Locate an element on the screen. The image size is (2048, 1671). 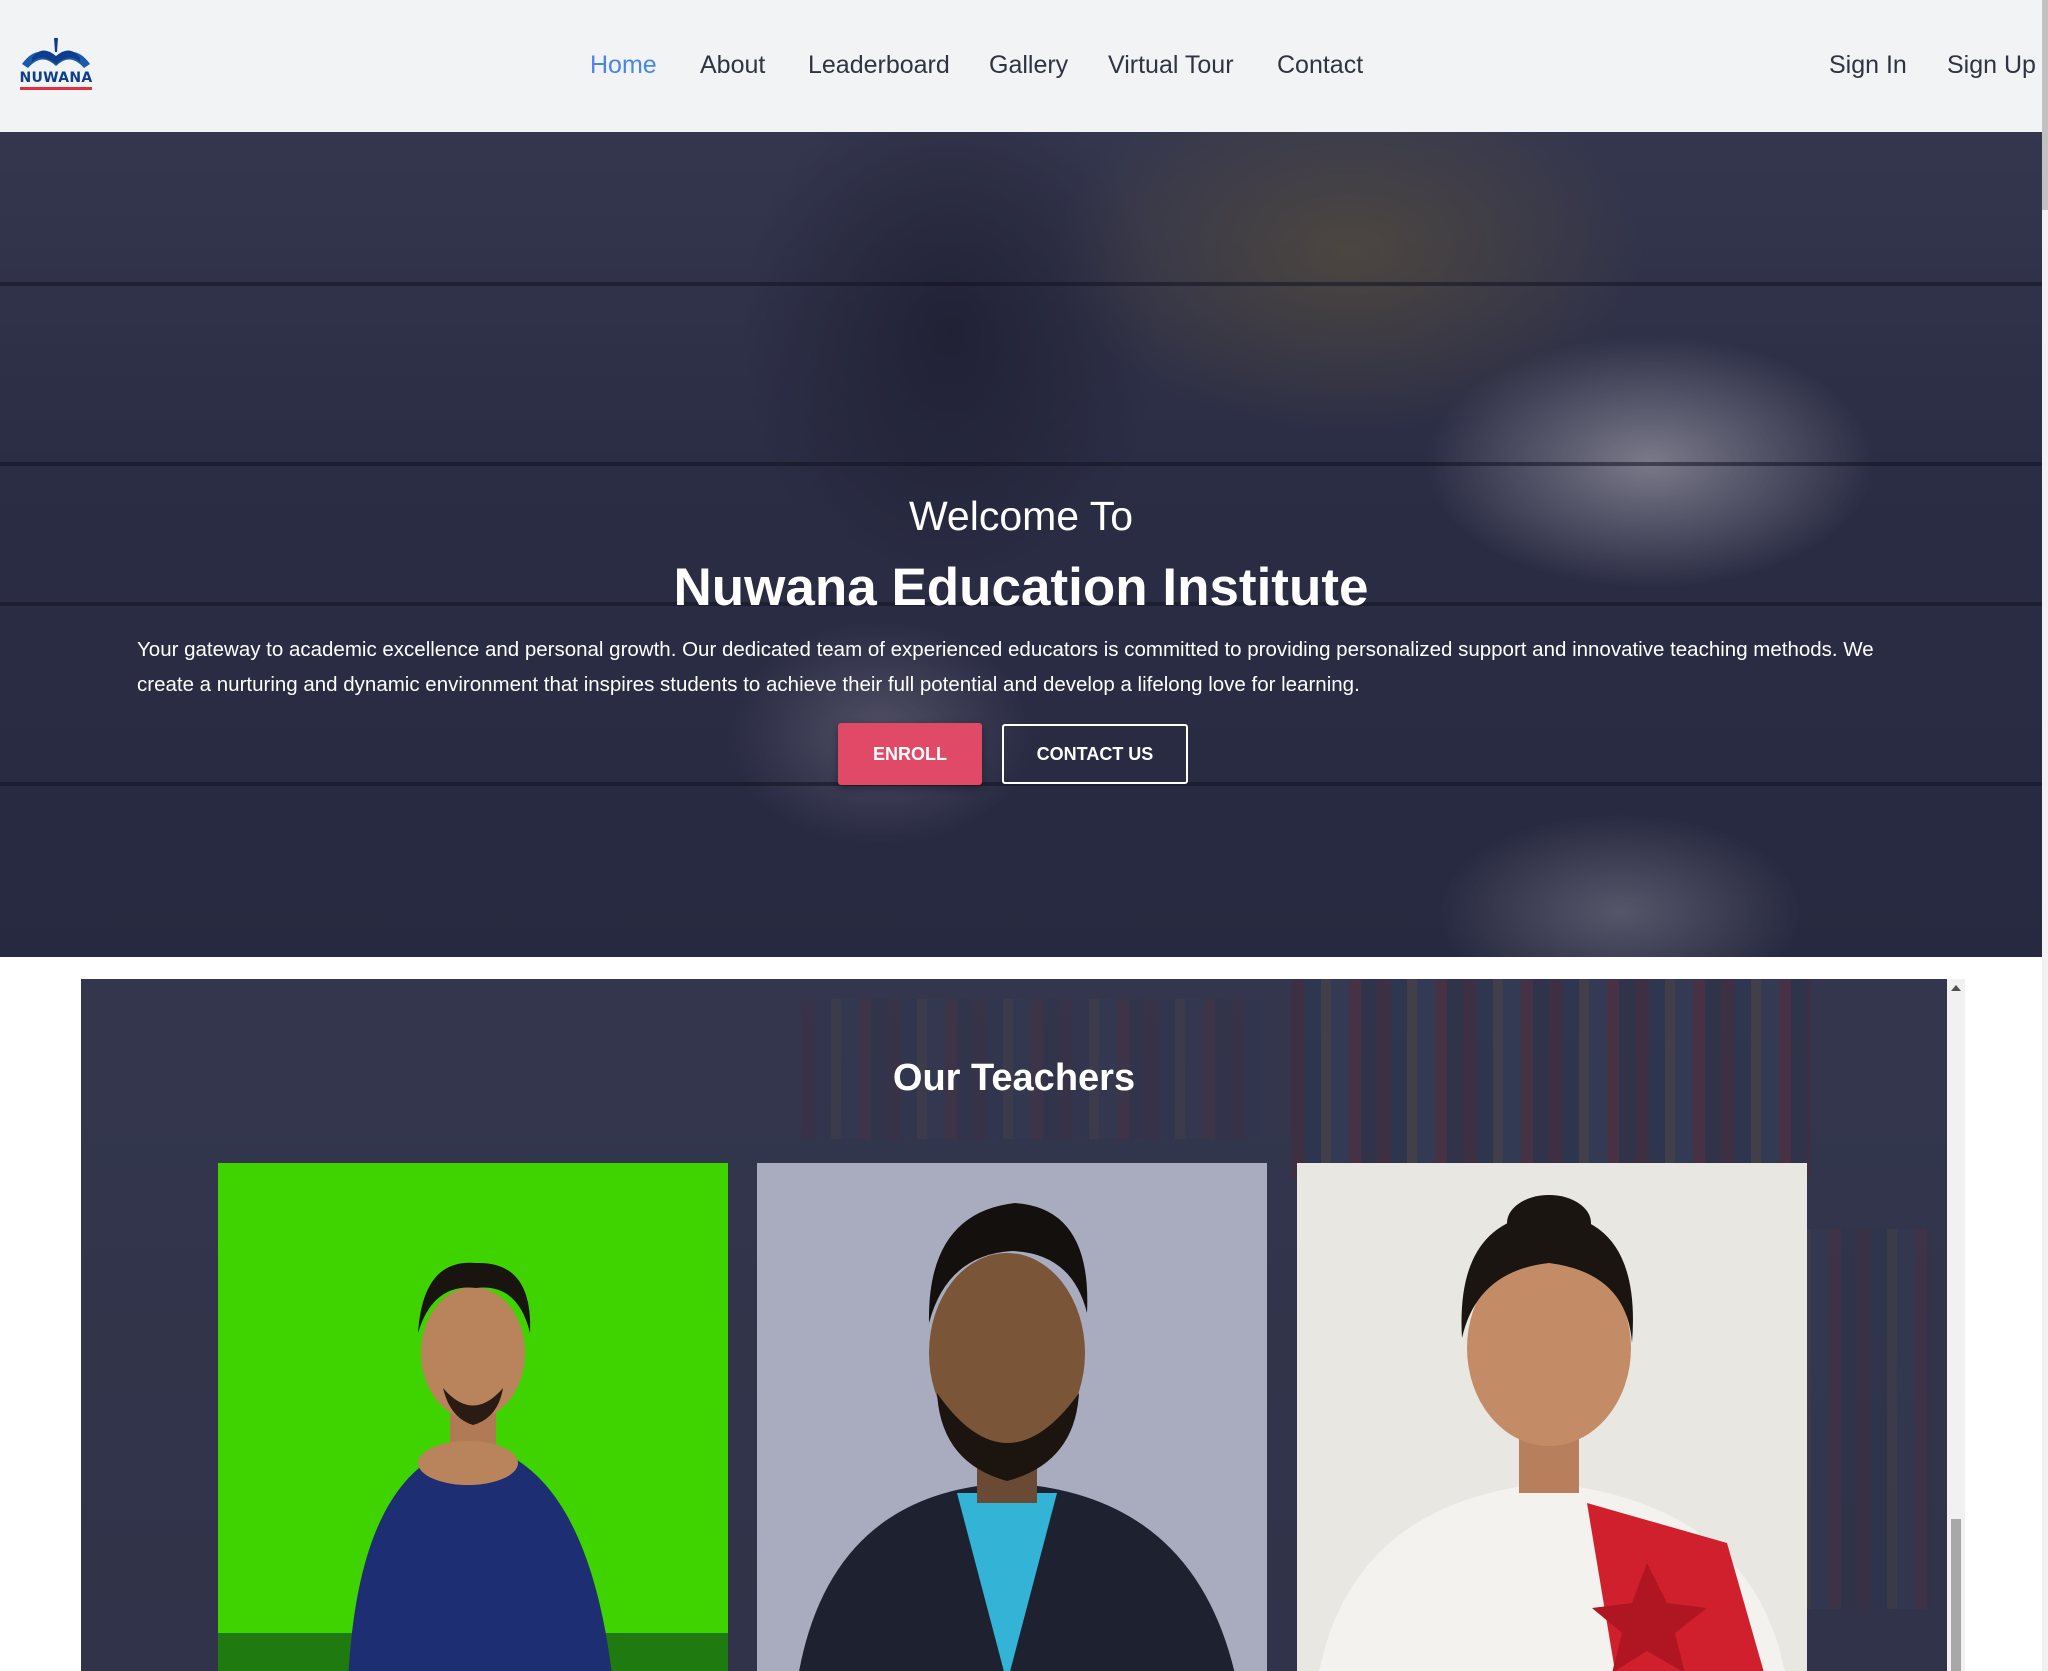
page-scrollbar is located at coordinates (2045, 835).